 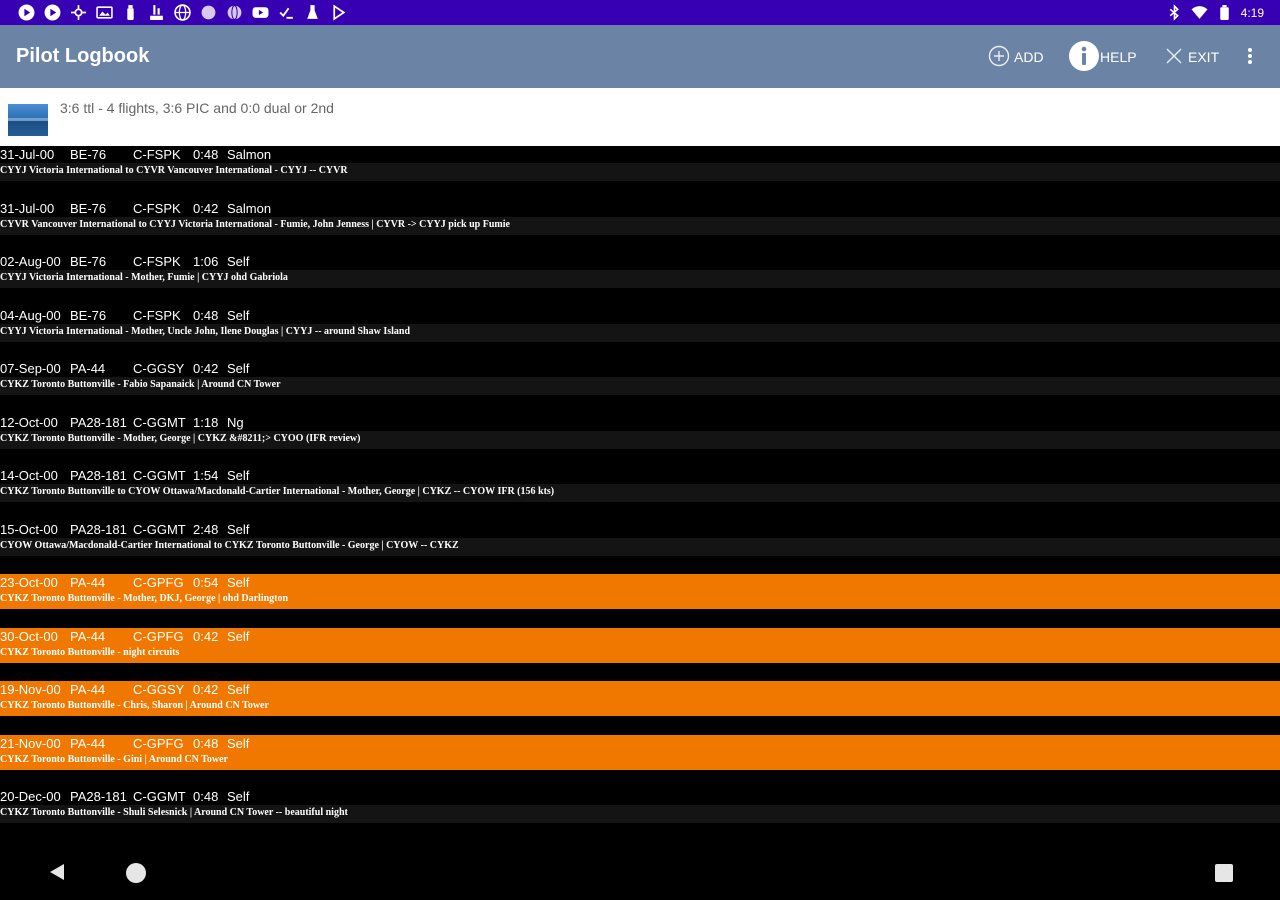 What do you see at coordinates (1204, 57) in the screenshot?
I see `exit-label: EXIT` at bounding box center [1204, 57].